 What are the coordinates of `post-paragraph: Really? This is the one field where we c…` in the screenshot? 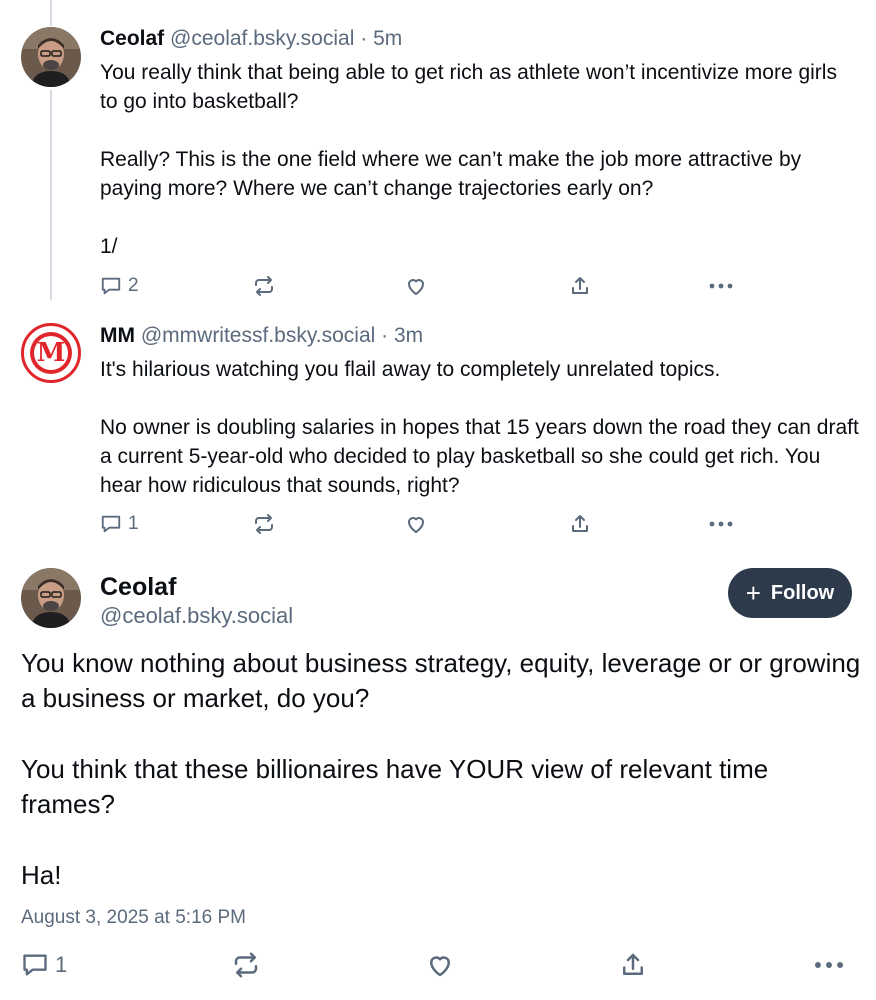 It's located at (451, 174).